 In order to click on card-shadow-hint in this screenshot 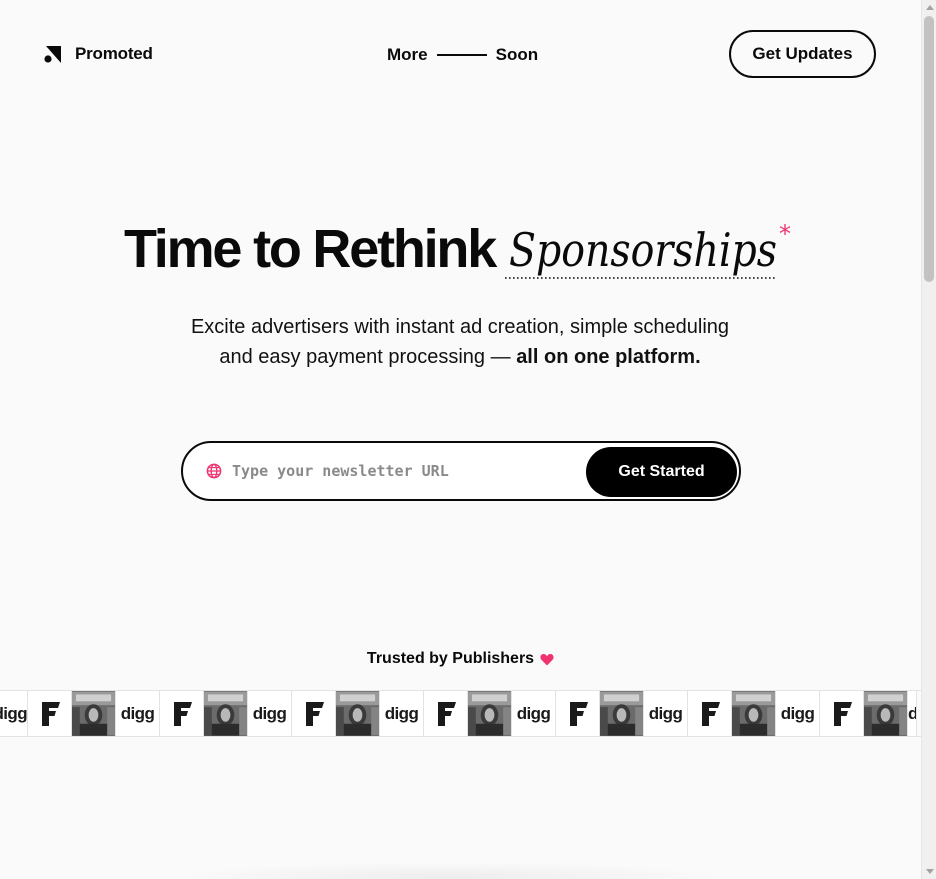, I will do `click(450, 870)`.